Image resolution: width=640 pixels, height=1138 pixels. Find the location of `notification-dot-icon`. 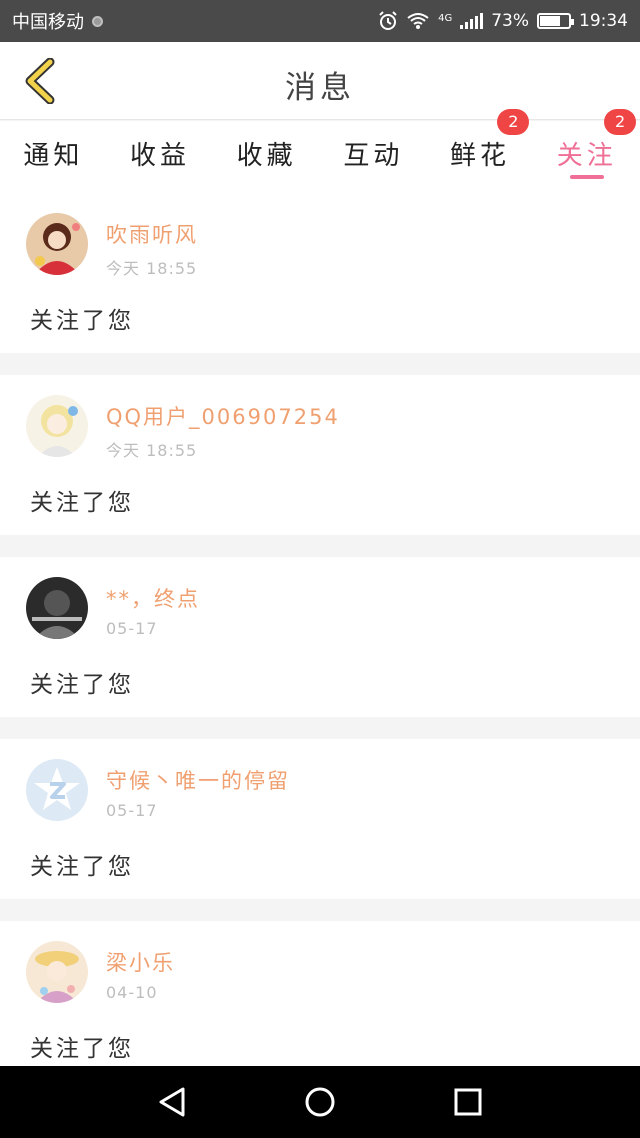

notification-dot-icon is located at coordinates (97, 21).